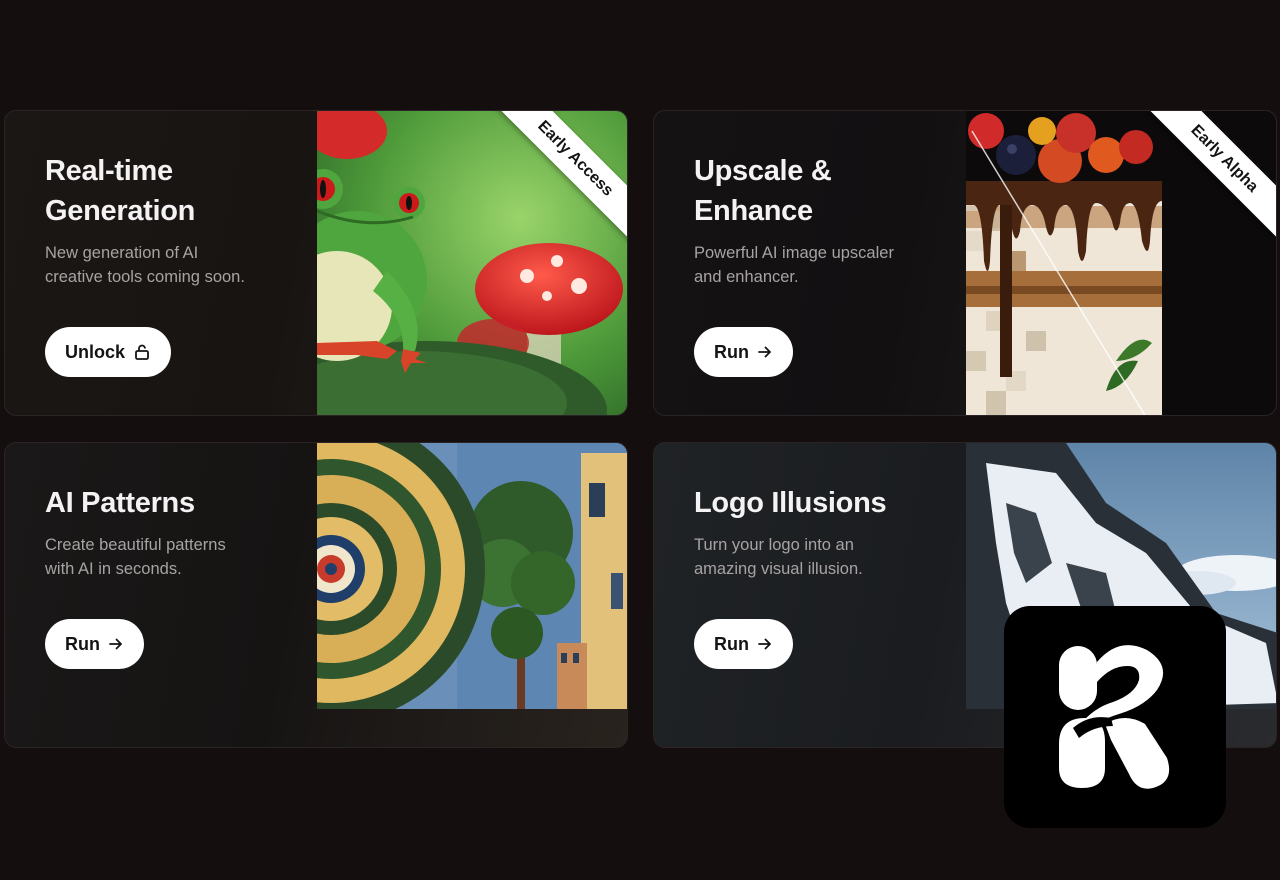  What do you see at coordinates (790, 503) in the screenshot?
I see `card-title: Logo Illusions` at bounding box center [790, 503].